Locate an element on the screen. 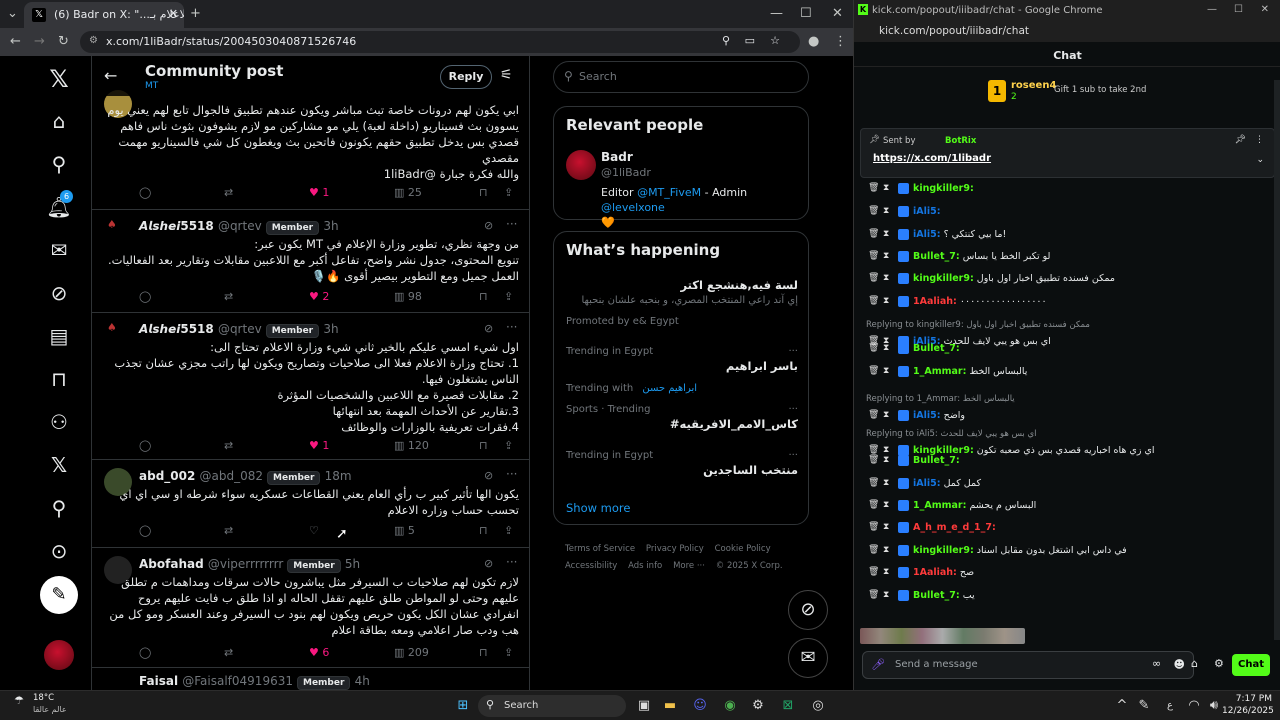 The width and height of the screenshot is (1280, 720). notifications-bell-icon: 🔔︎ 6 is located at coordinates (59, 205).